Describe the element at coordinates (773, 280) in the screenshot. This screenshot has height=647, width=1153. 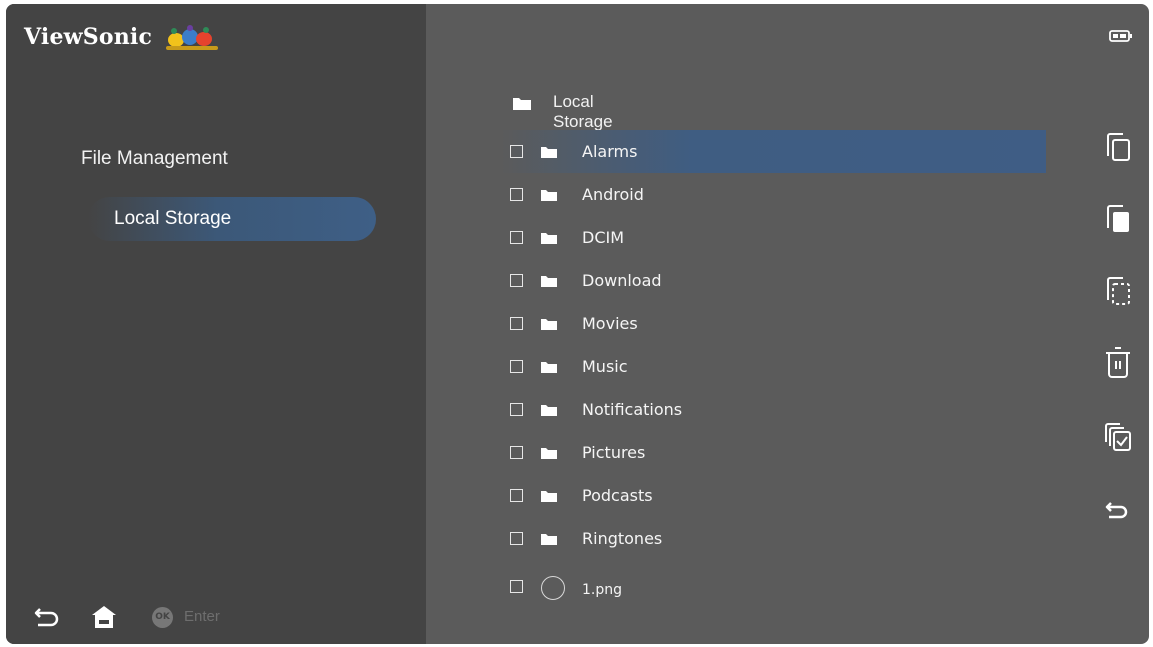
I see `list-item: Download` at that location.